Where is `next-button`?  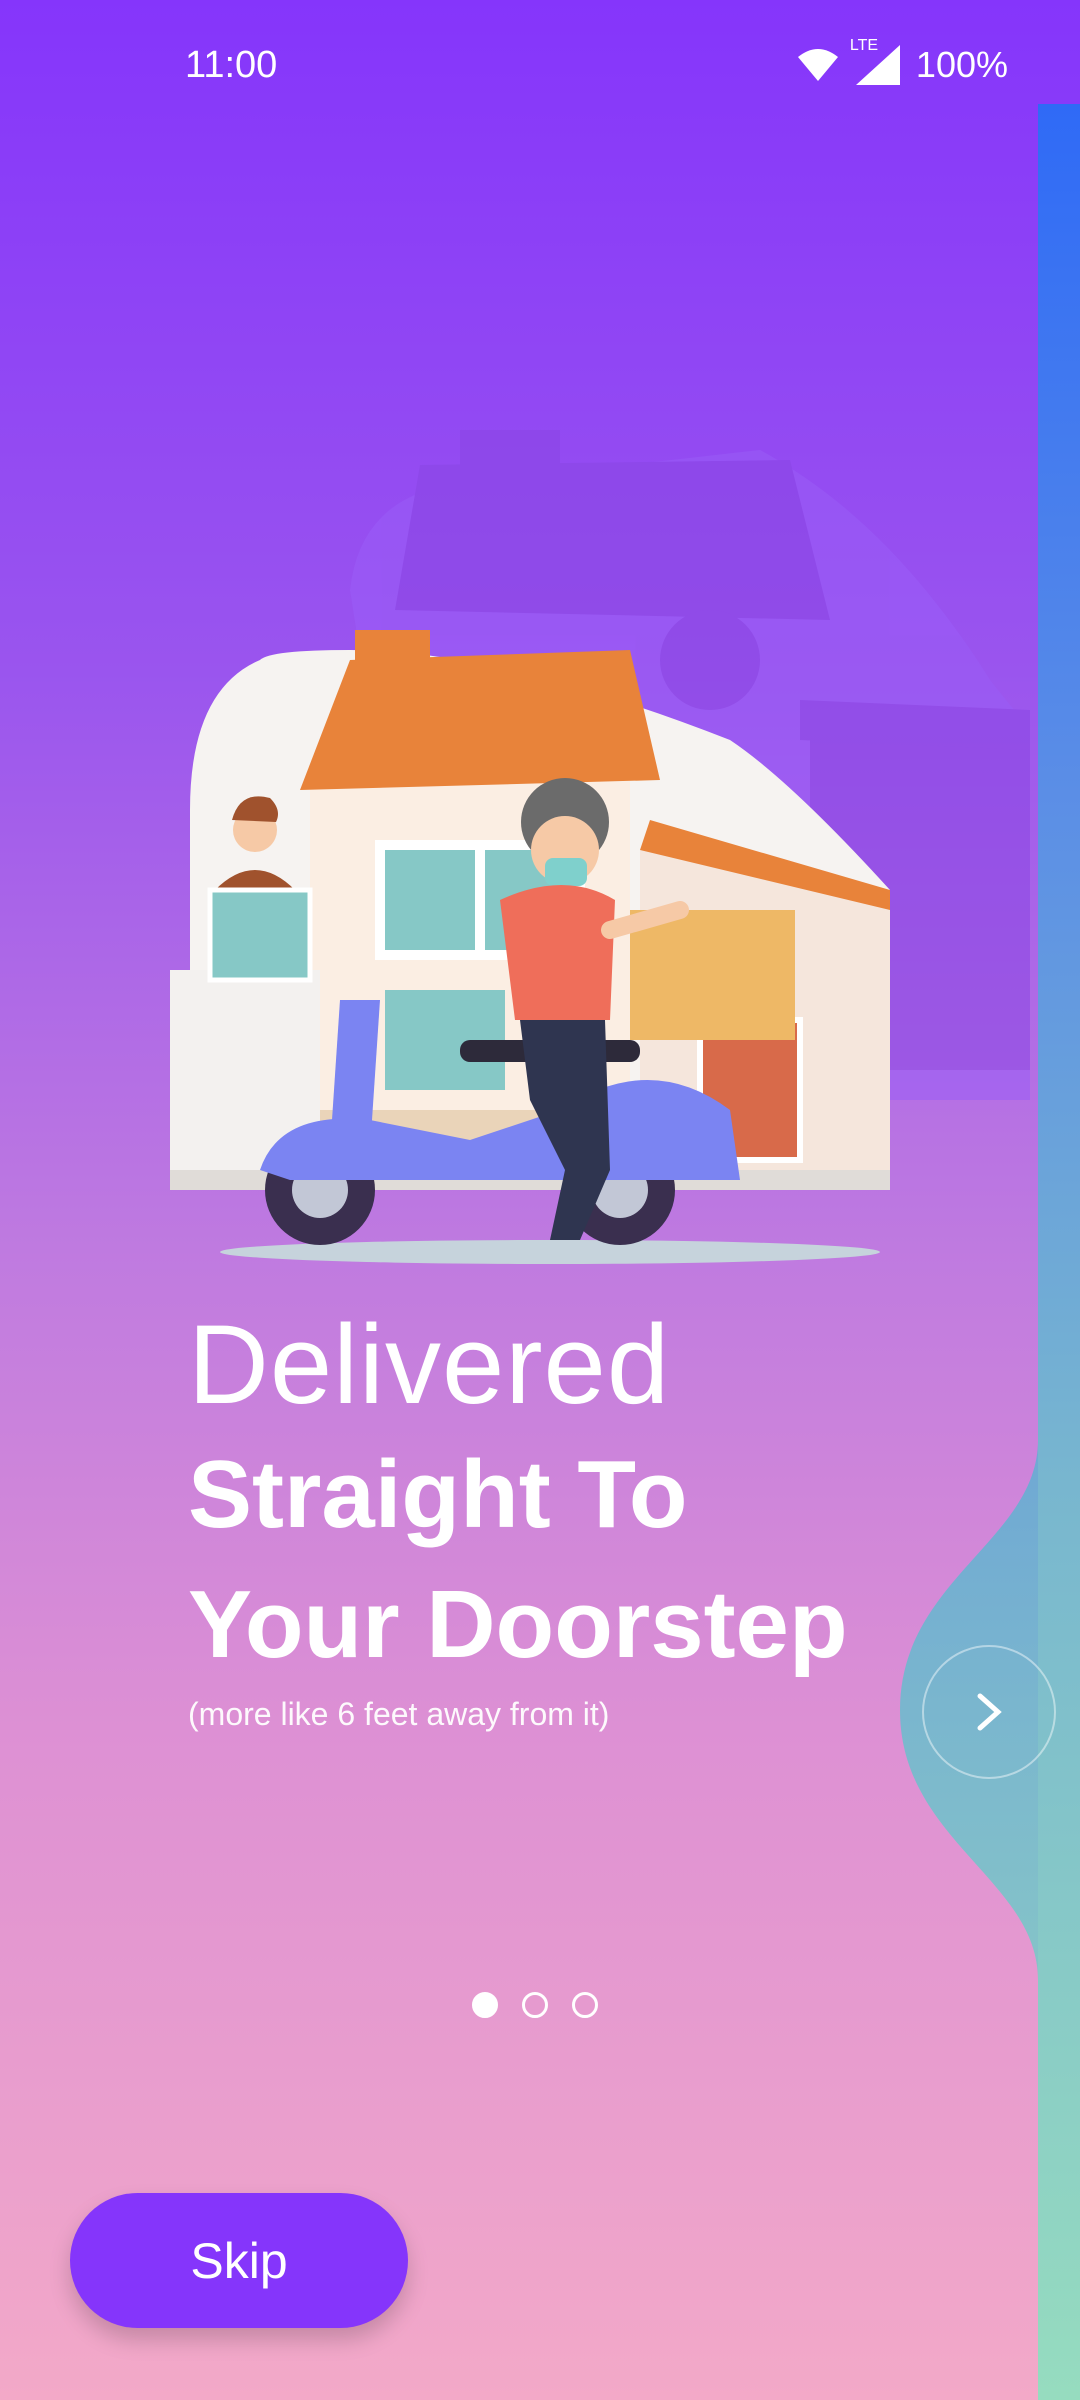 next-button is located at coordinates (989, 1712).